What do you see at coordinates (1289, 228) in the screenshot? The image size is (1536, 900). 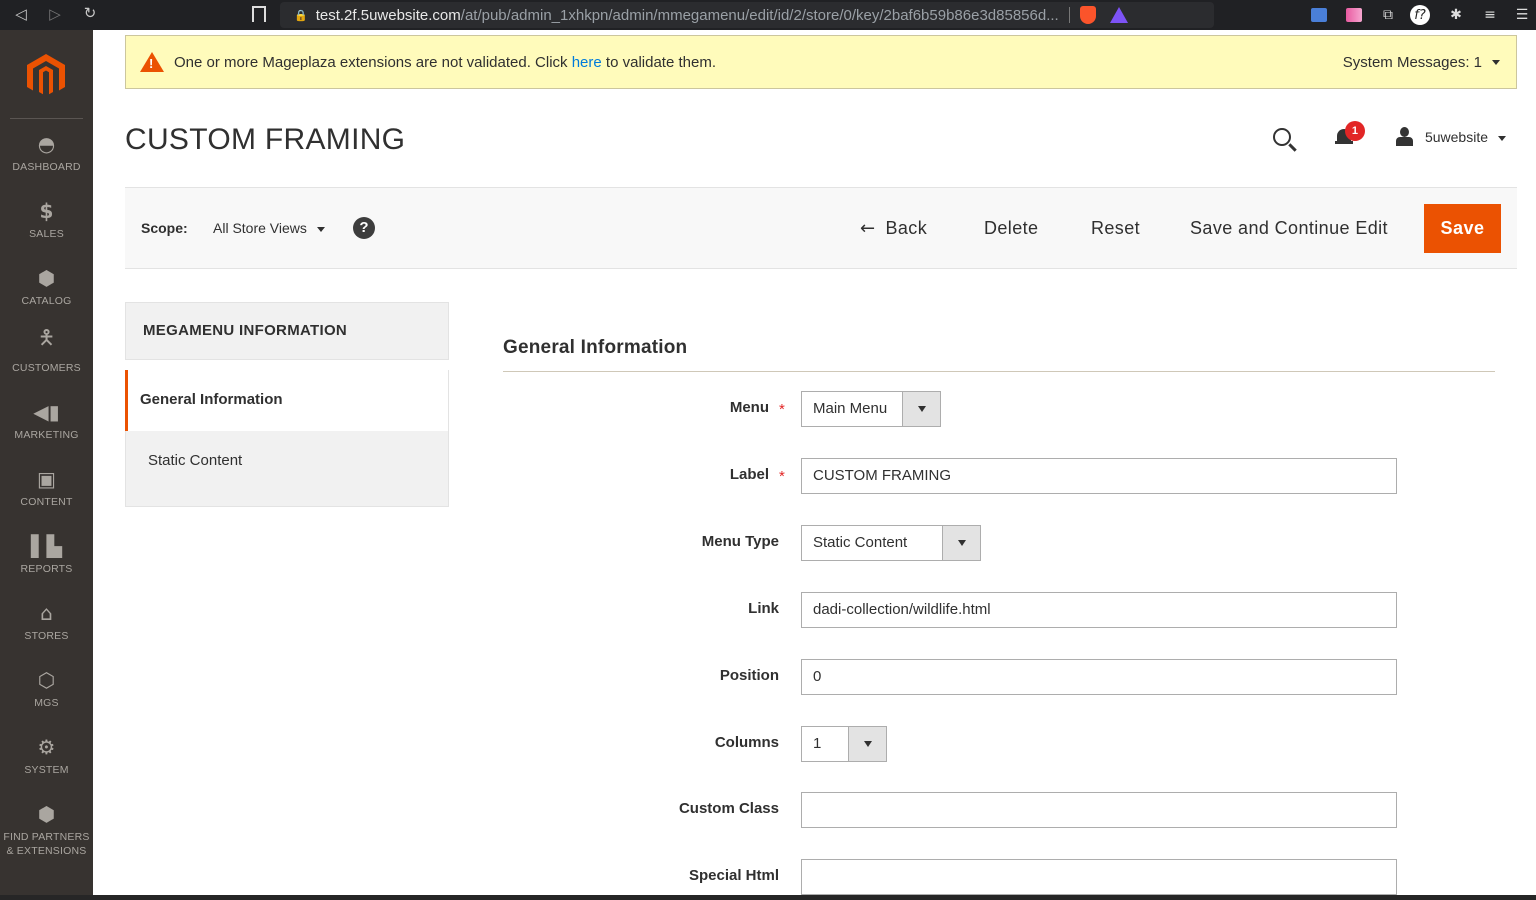 I see `save-and-continue-button: Save and Continue Edit` at bounding box center [1289, 228].